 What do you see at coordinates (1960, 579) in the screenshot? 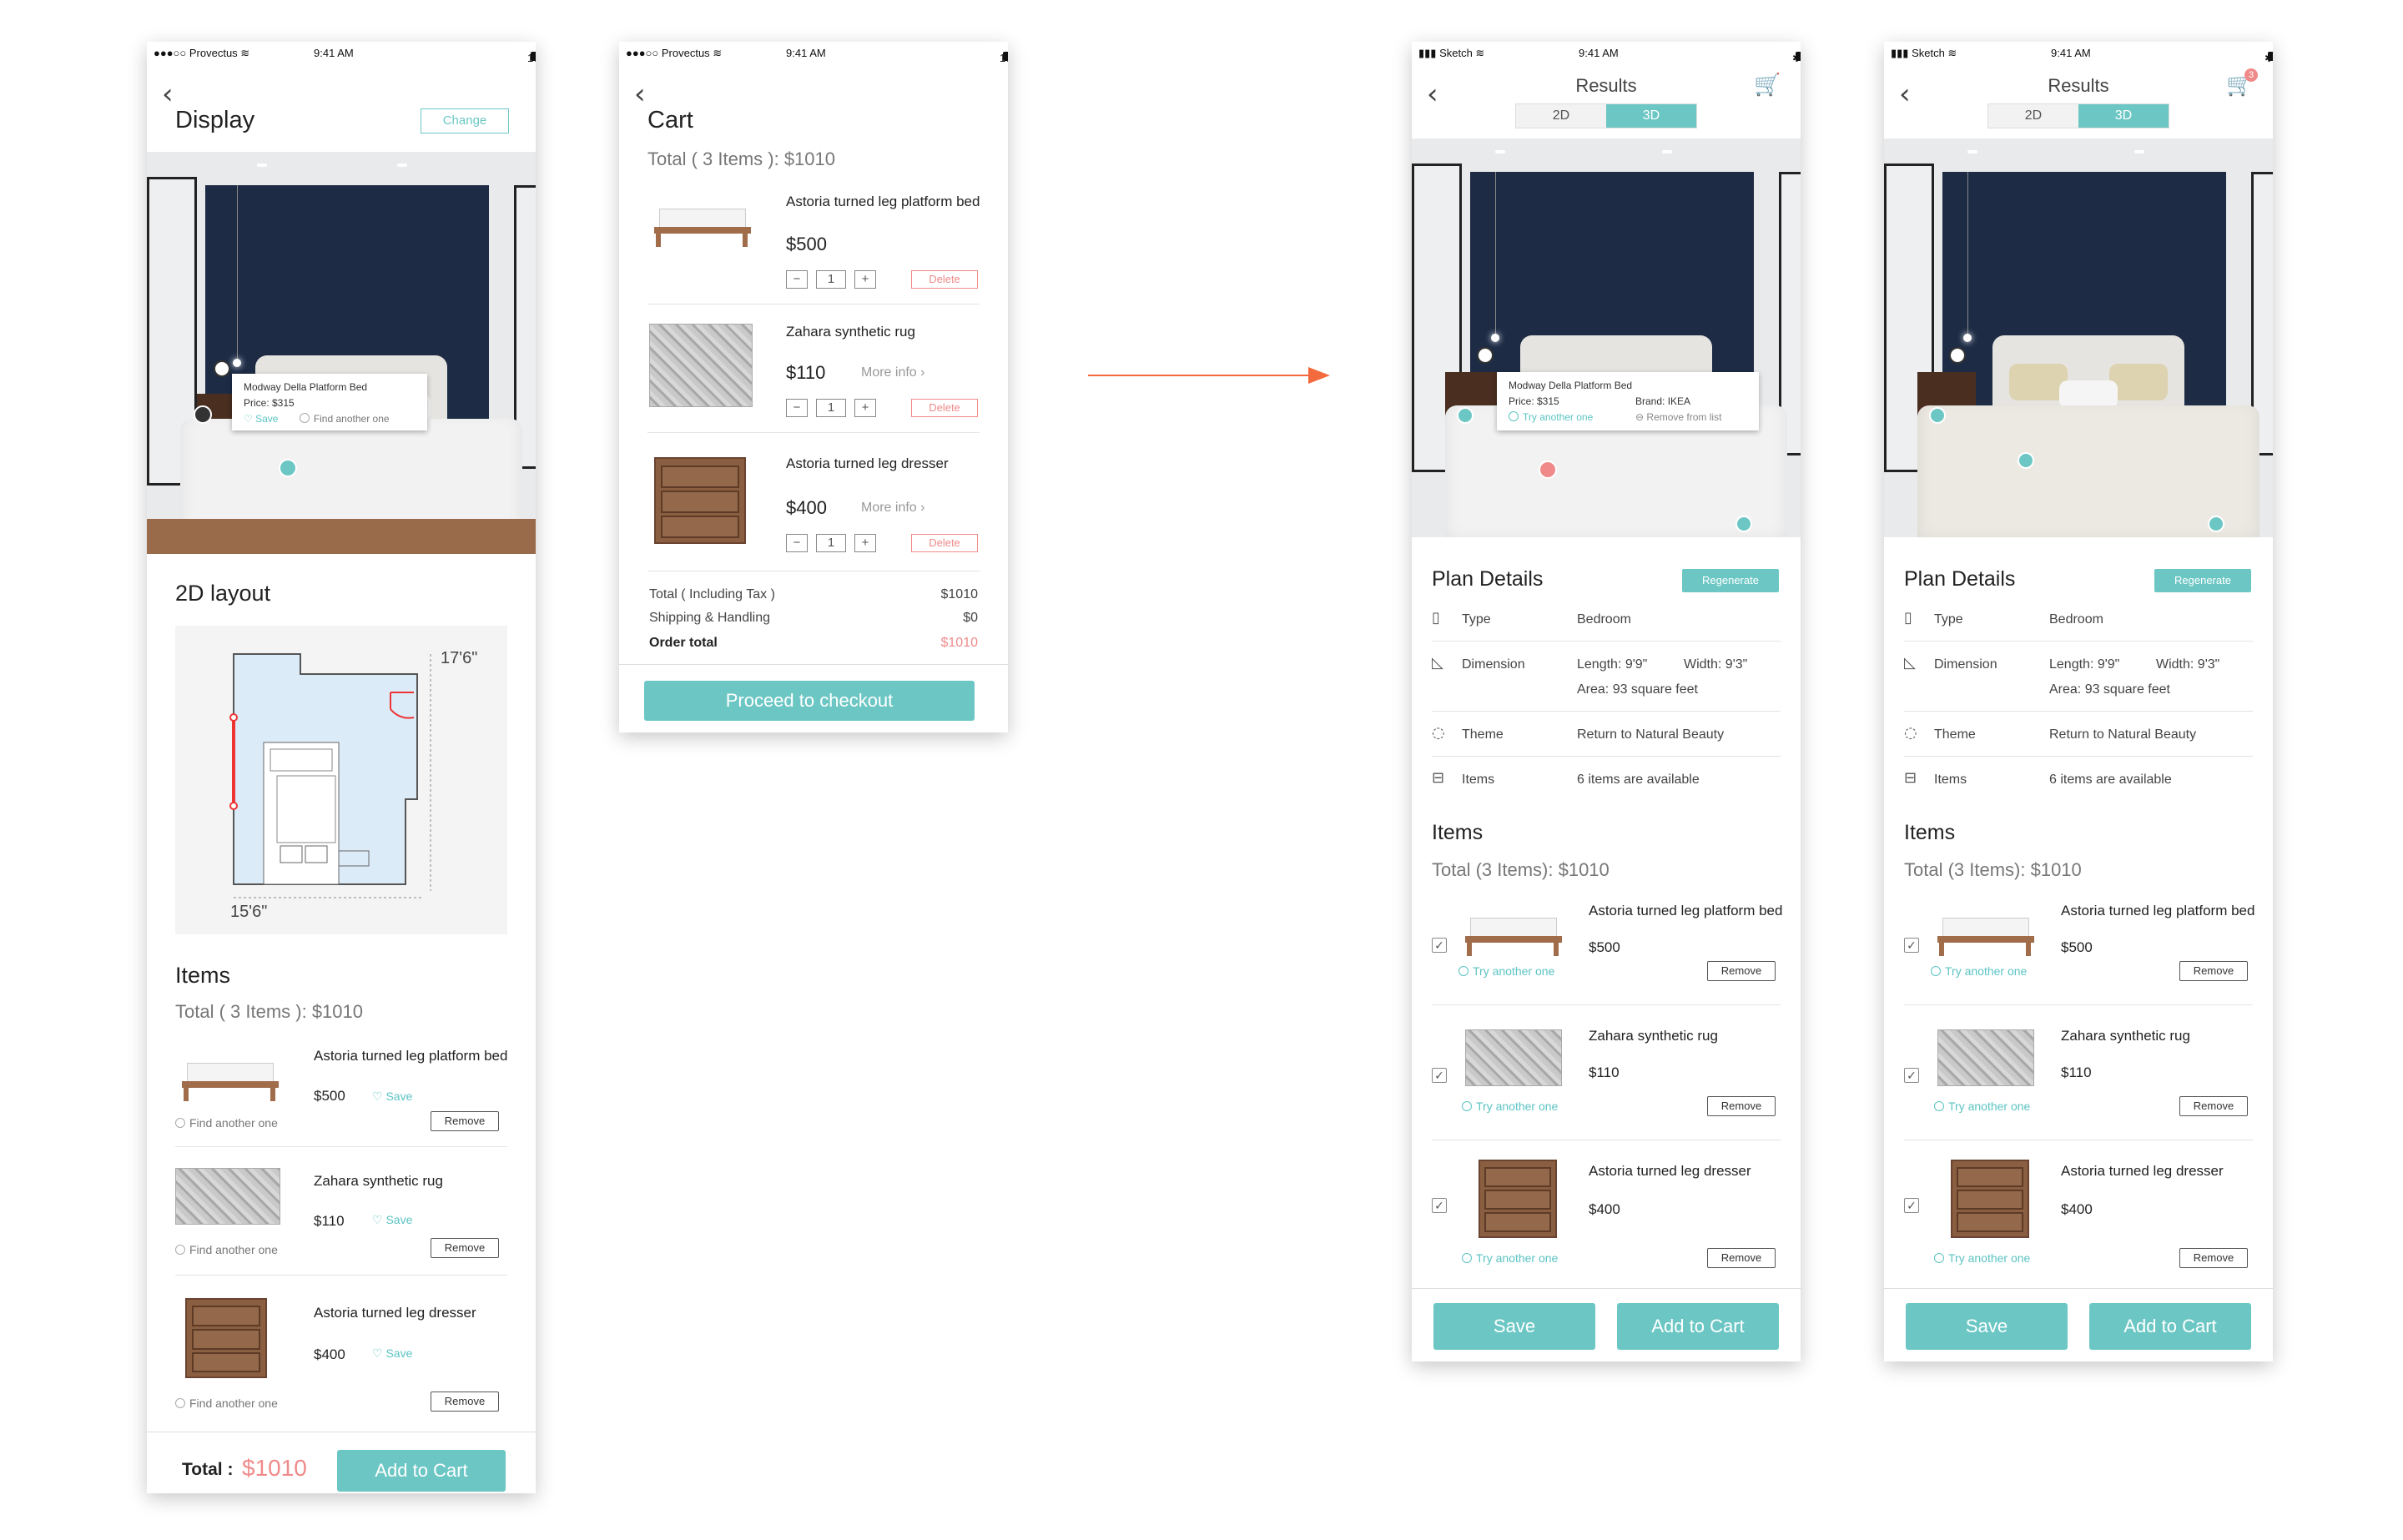
I see `plan-title: Plan Details` at bounding box center [1960, 579].